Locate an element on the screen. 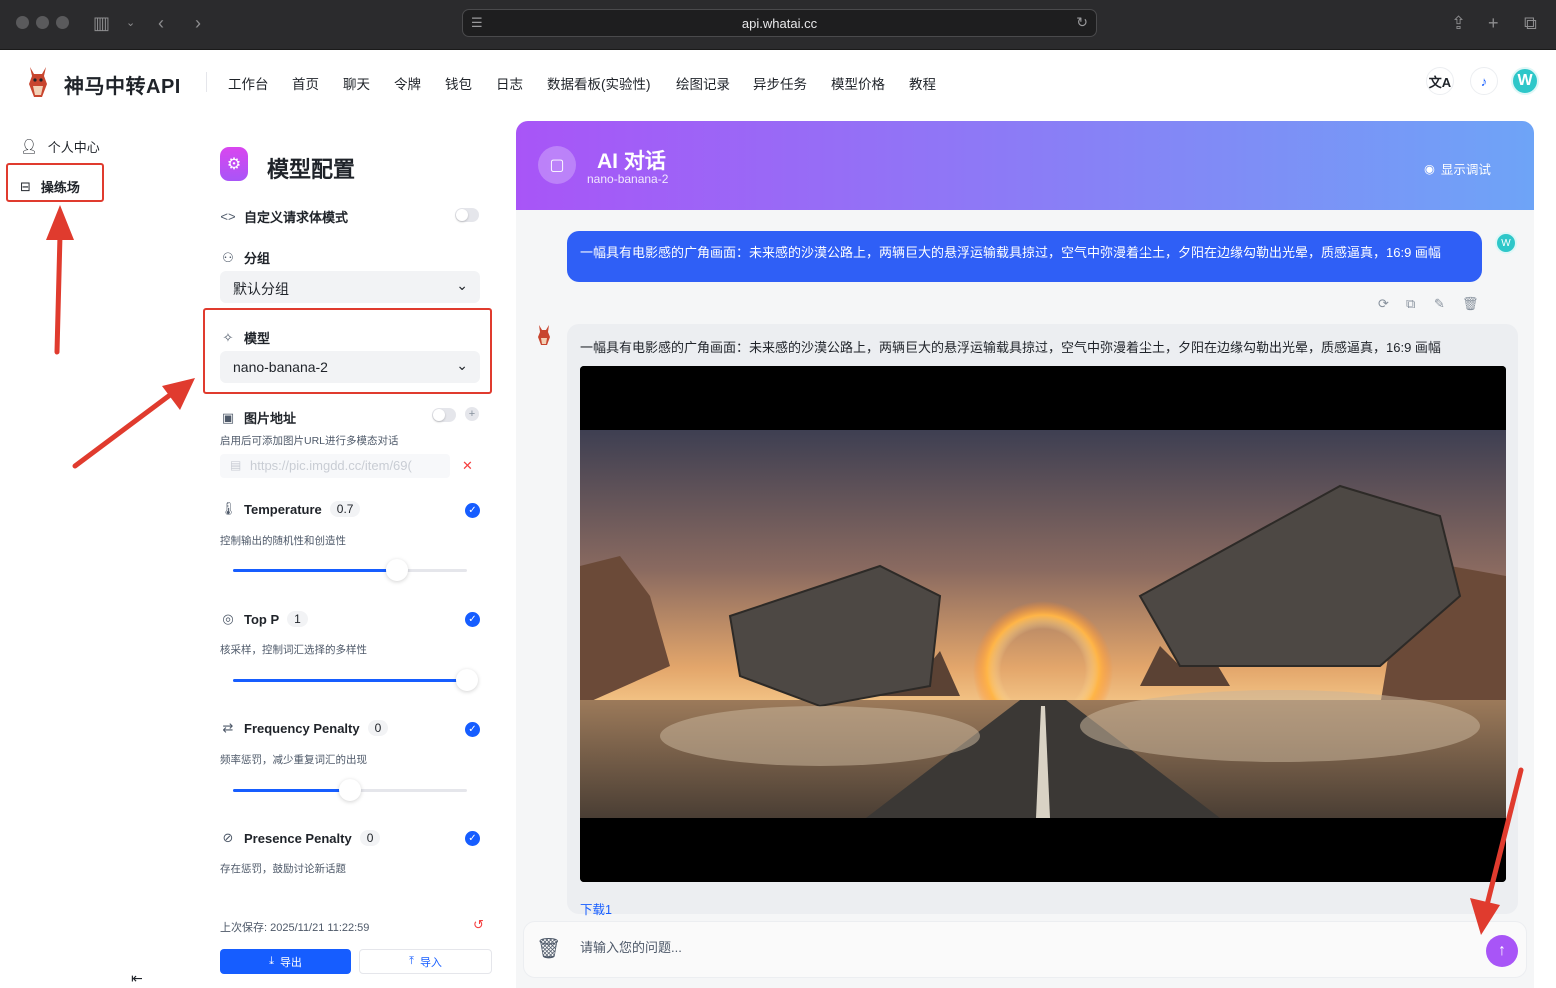  image-url-text: 图片地址 is located at coordinates (270, 418).